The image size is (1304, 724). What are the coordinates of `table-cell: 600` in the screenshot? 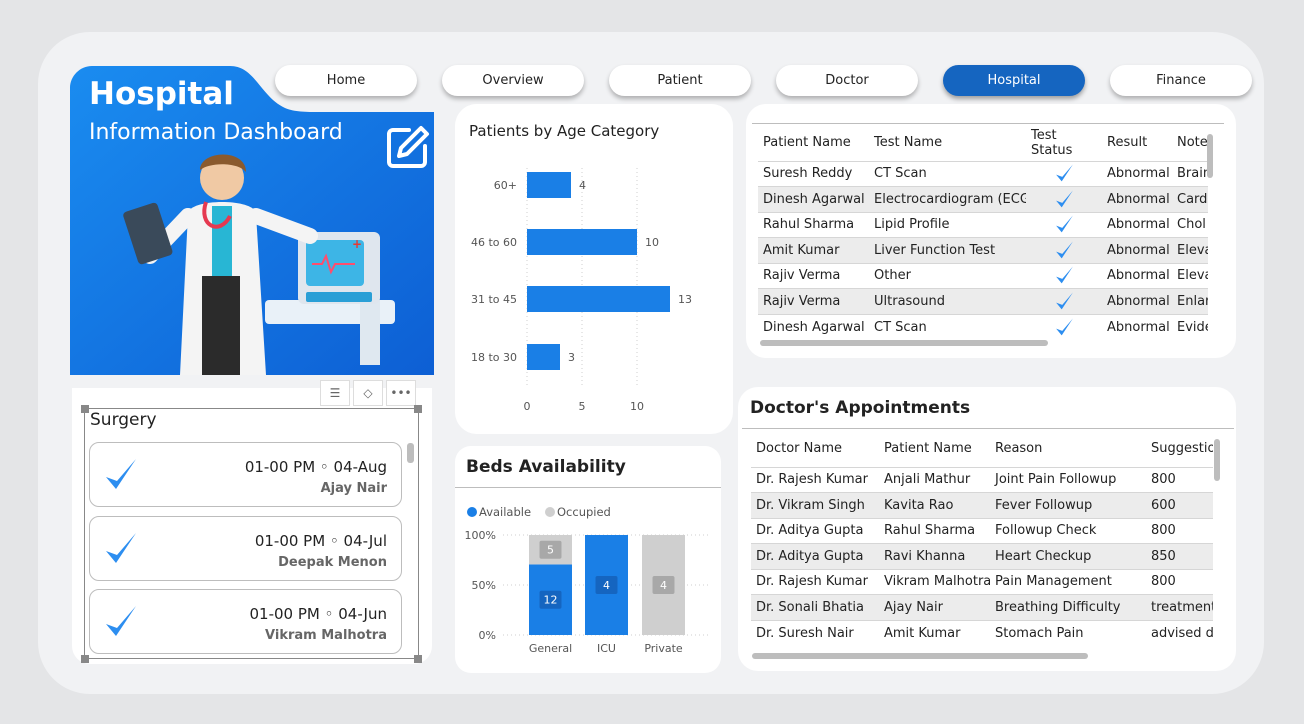 It's located at (1179, 505).